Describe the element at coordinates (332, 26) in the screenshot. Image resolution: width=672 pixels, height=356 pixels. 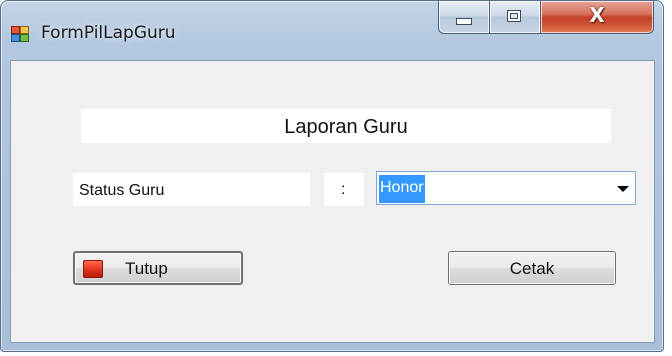
I see `title-bar: FormPilLapGuru X` at that location.